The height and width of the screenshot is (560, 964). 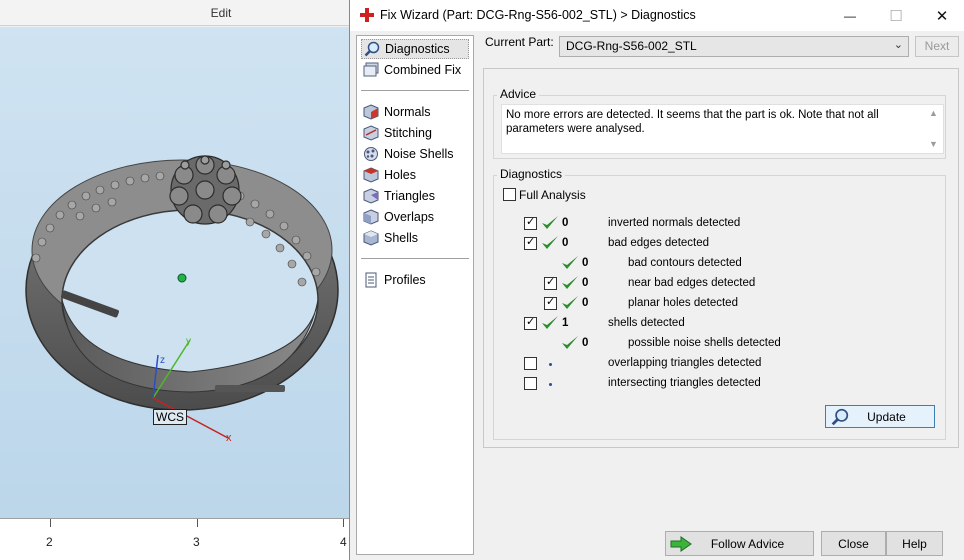 What do you see at coordinates (175, 13) in the screenshot?
I see `ribbon: Edit` at bounding box center [175, 13].